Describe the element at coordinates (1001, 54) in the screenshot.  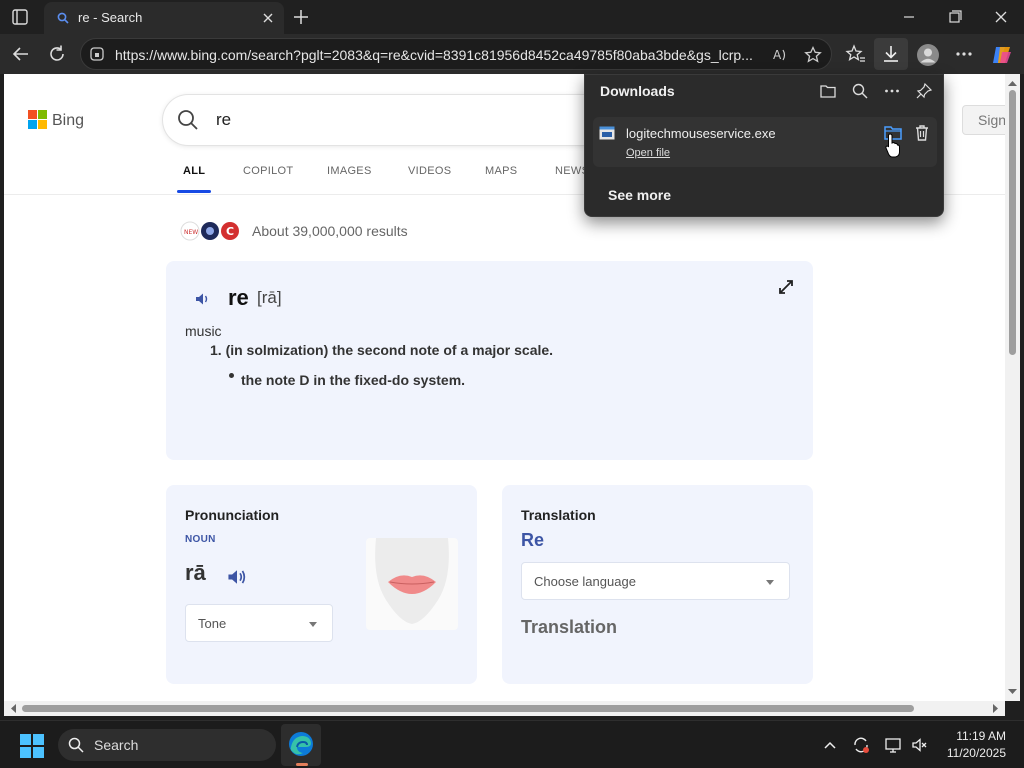
I see `copilot-icon` at that location.